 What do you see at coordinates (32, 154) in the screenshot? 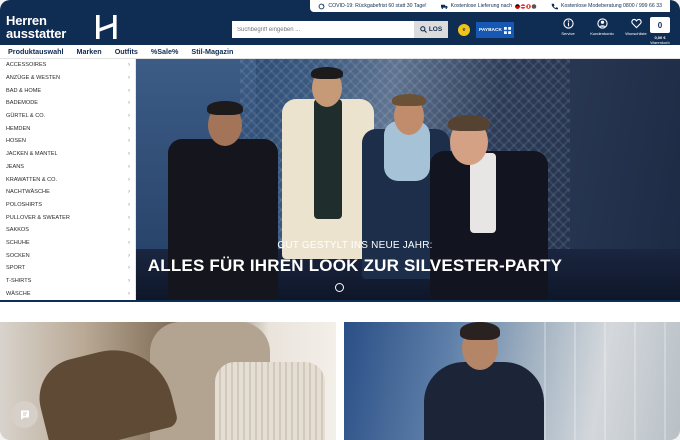
I see `sidebar-item-label: JACKEN & MANTEL` at bounding box center [32, 154].